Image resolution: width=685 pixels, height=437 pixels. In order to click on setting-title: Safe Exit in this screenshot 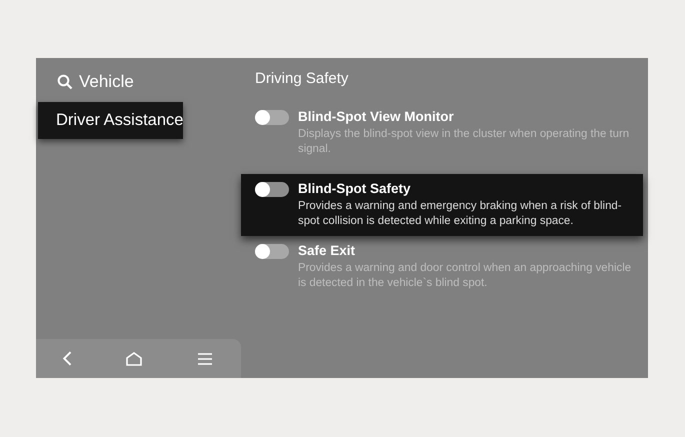, I will do `click(327, 250)`.